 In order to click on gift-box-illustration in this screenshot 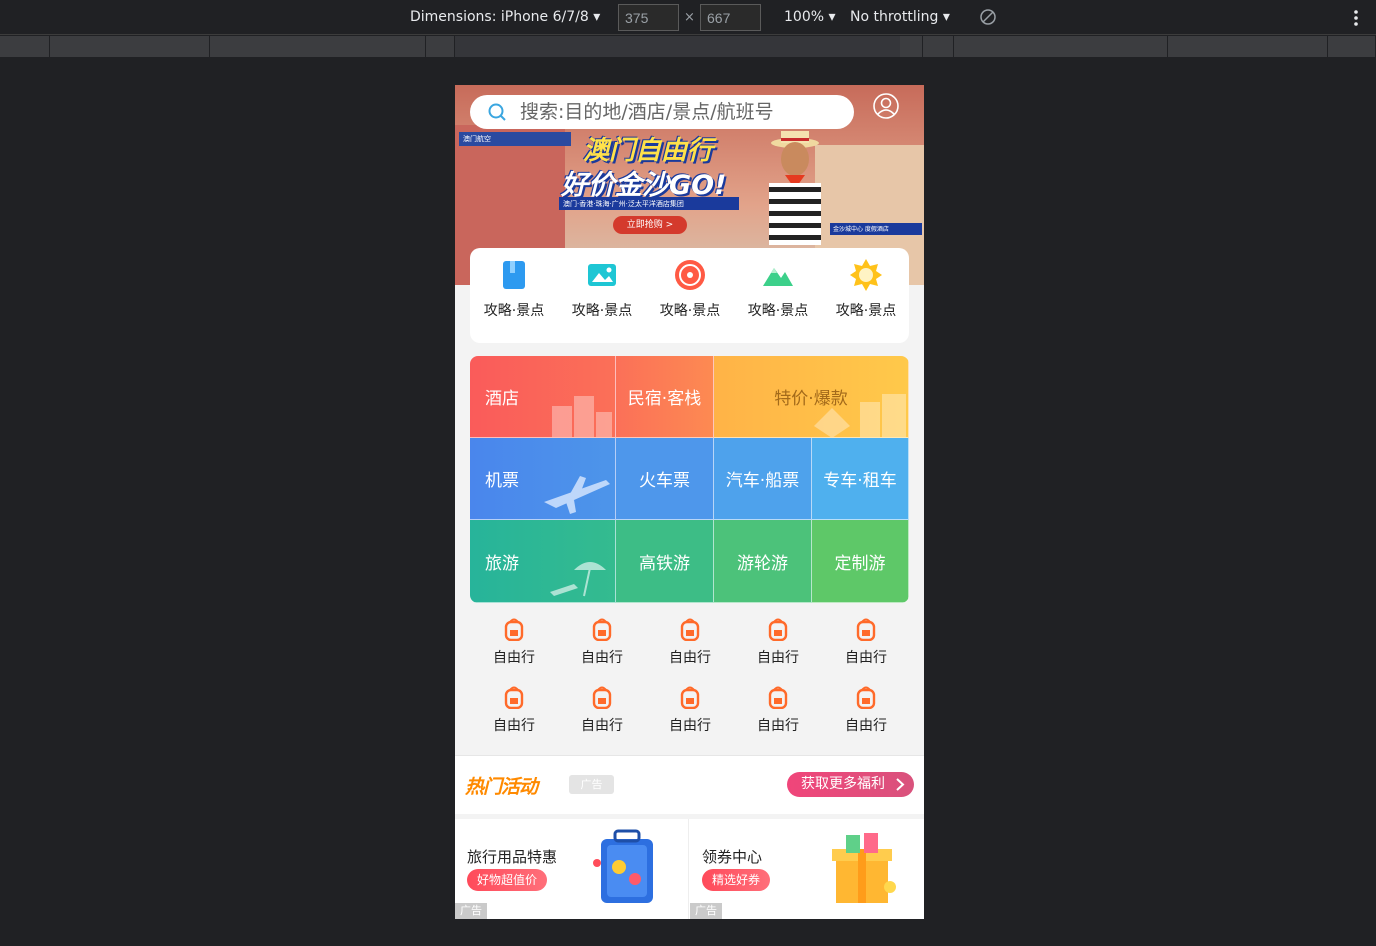, I will do `click(864, 868)`.